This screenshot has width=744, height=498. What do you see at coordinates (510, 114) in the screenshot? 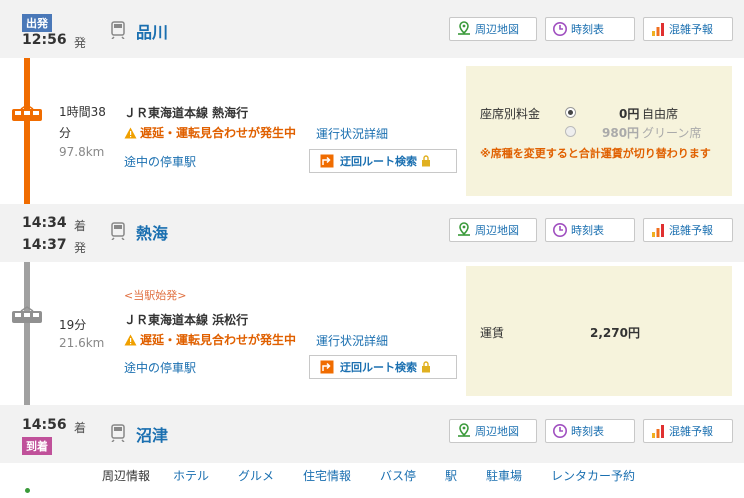
I see `seat-fare-label: 座席別料金` at bounding box center [510, 114].